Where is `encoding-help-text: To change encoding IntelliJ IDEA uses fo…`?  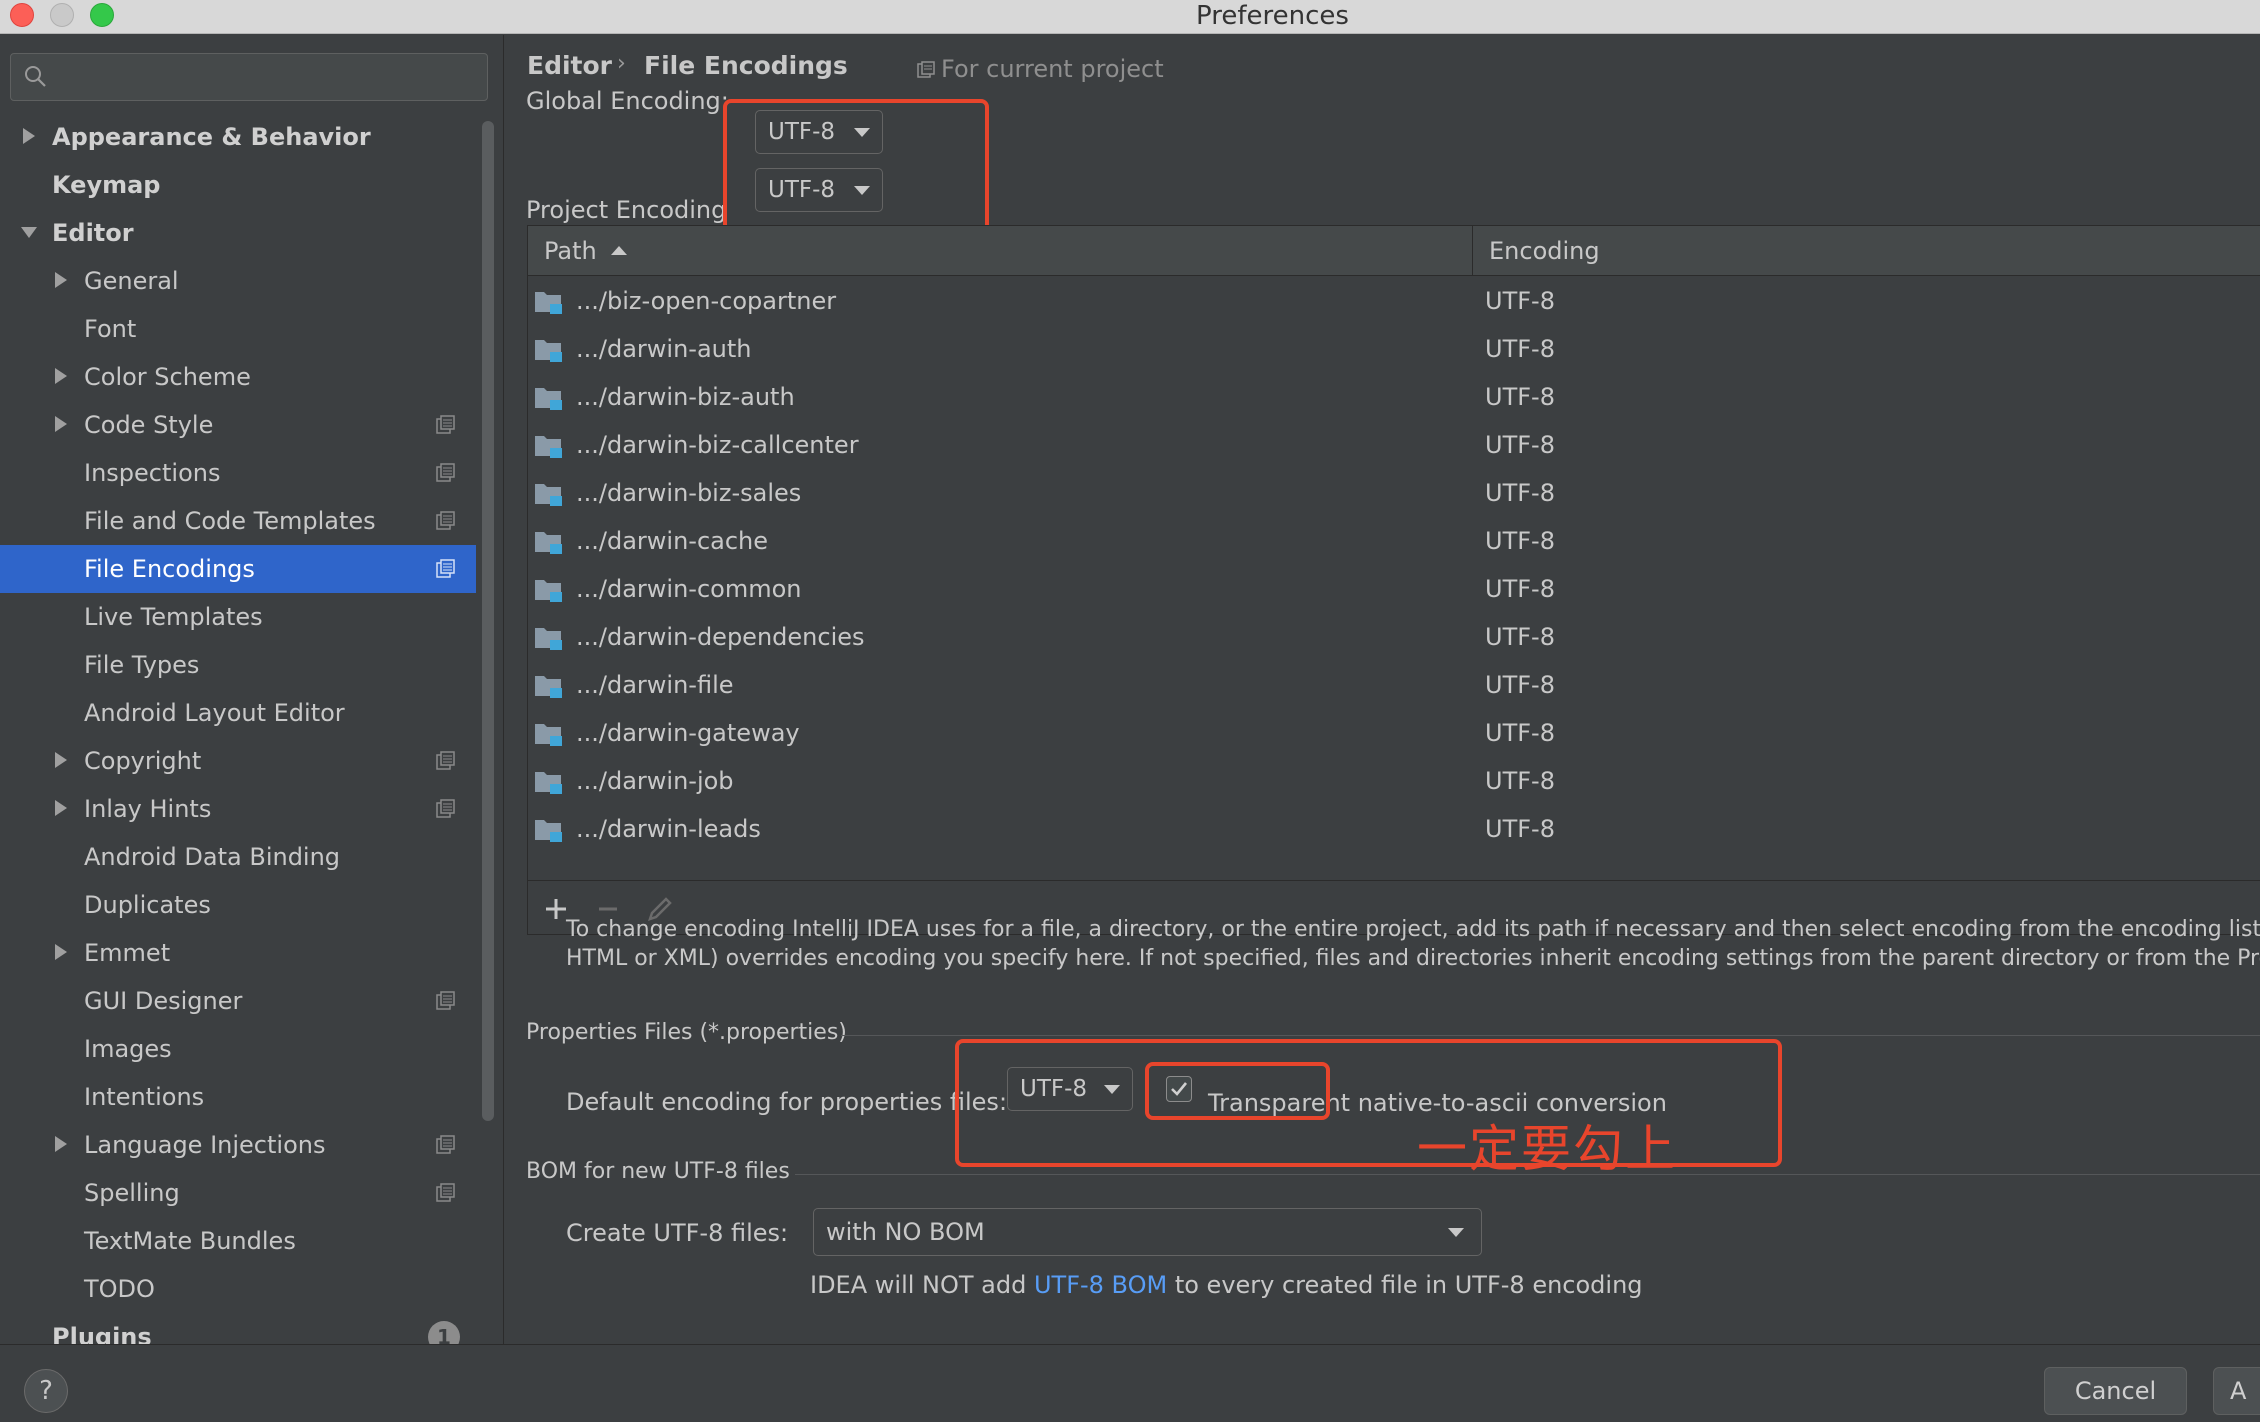 encoding-help-text: To change encoding IntelliJ IDEA uses fo… is located at coordinates (1413, 944).